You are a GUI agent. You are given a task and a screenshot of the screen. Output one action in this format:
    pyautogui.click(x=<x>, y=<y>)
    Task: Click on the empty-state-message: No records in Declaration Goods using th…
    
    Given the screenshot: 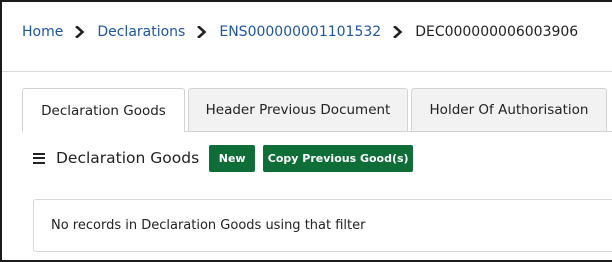 What is the action you would take?
    pyautogui.click(x=208, y=225)
    